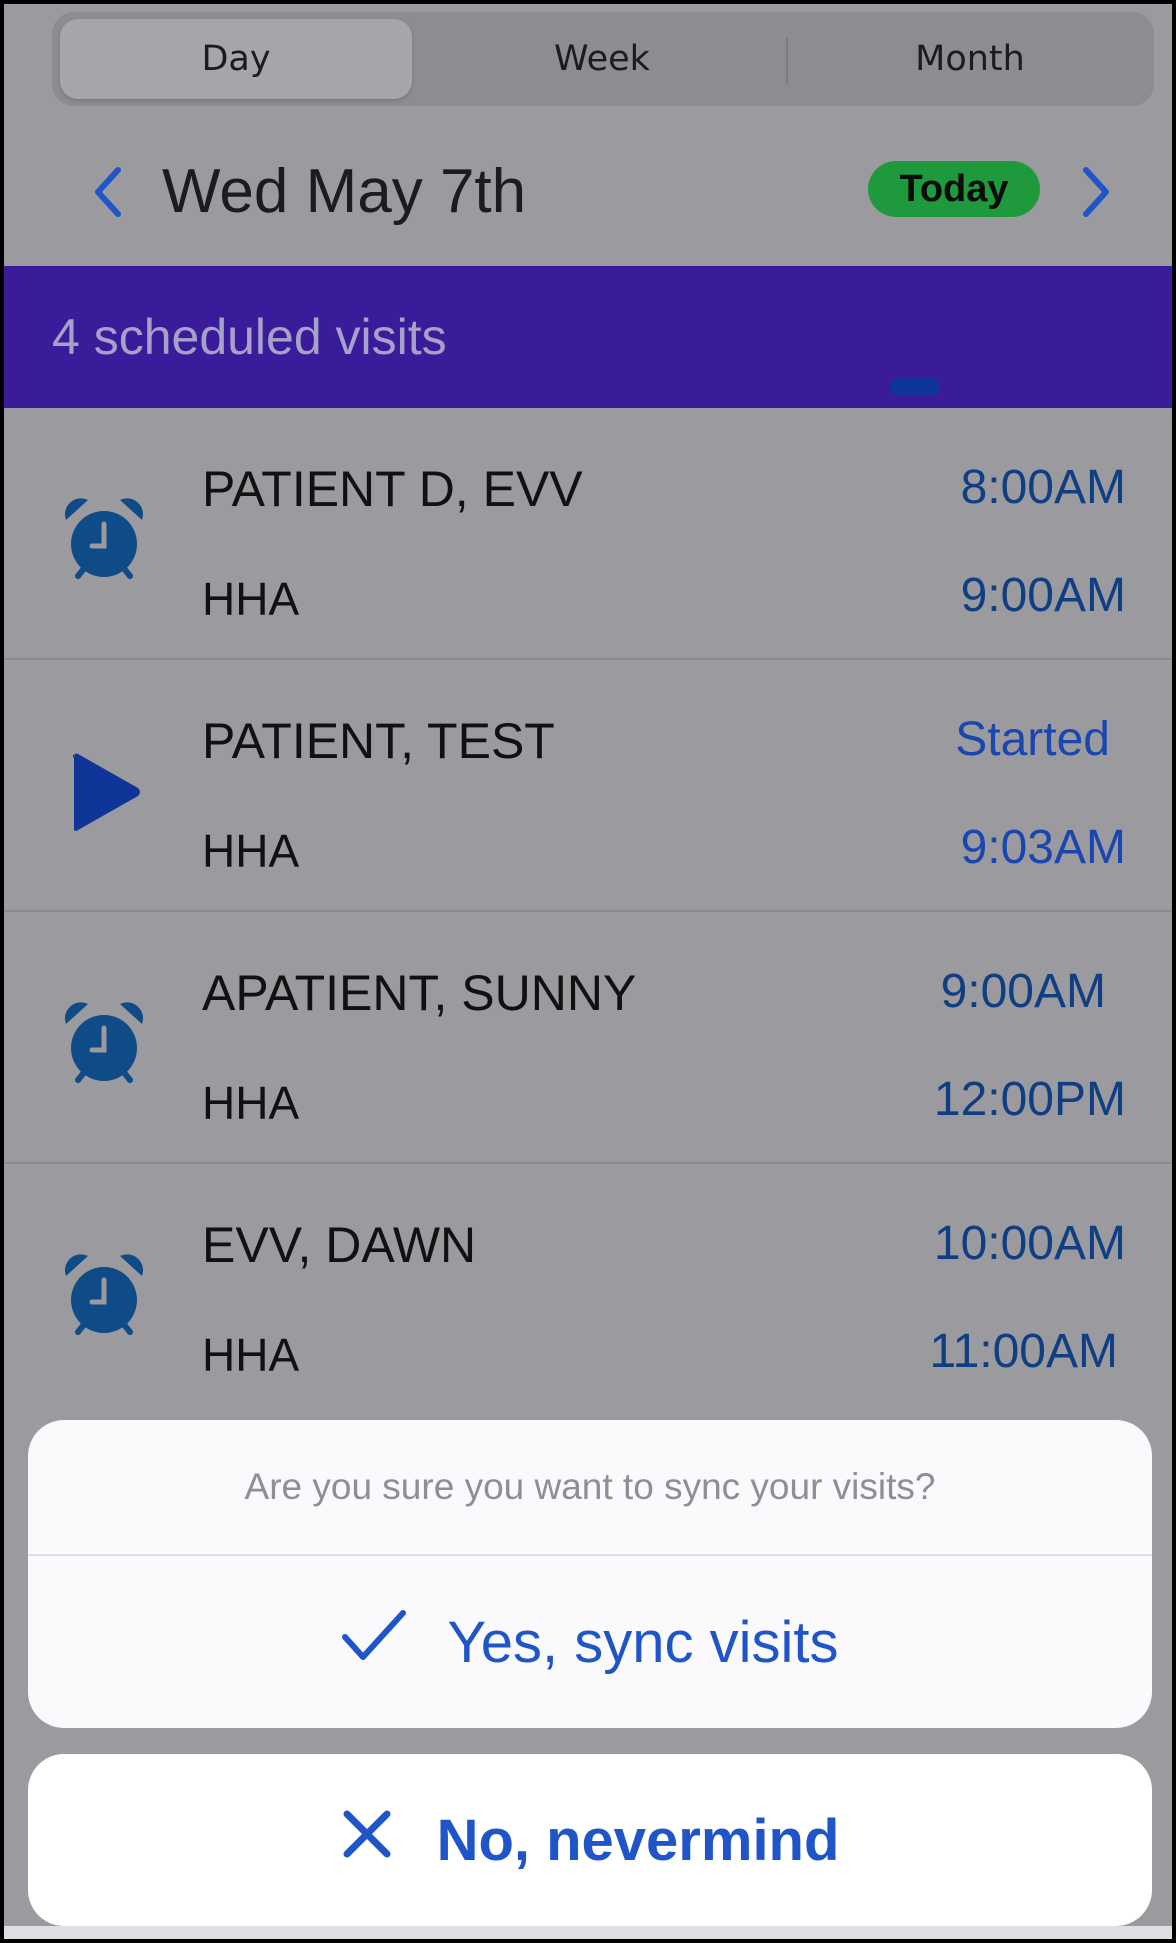 The image size is (1176, 1943). What do you see at coordinates (419, 993) in the screenshot?
I see `patient-name: APATIENT, SUNNY` at bounding box center [419, 993].